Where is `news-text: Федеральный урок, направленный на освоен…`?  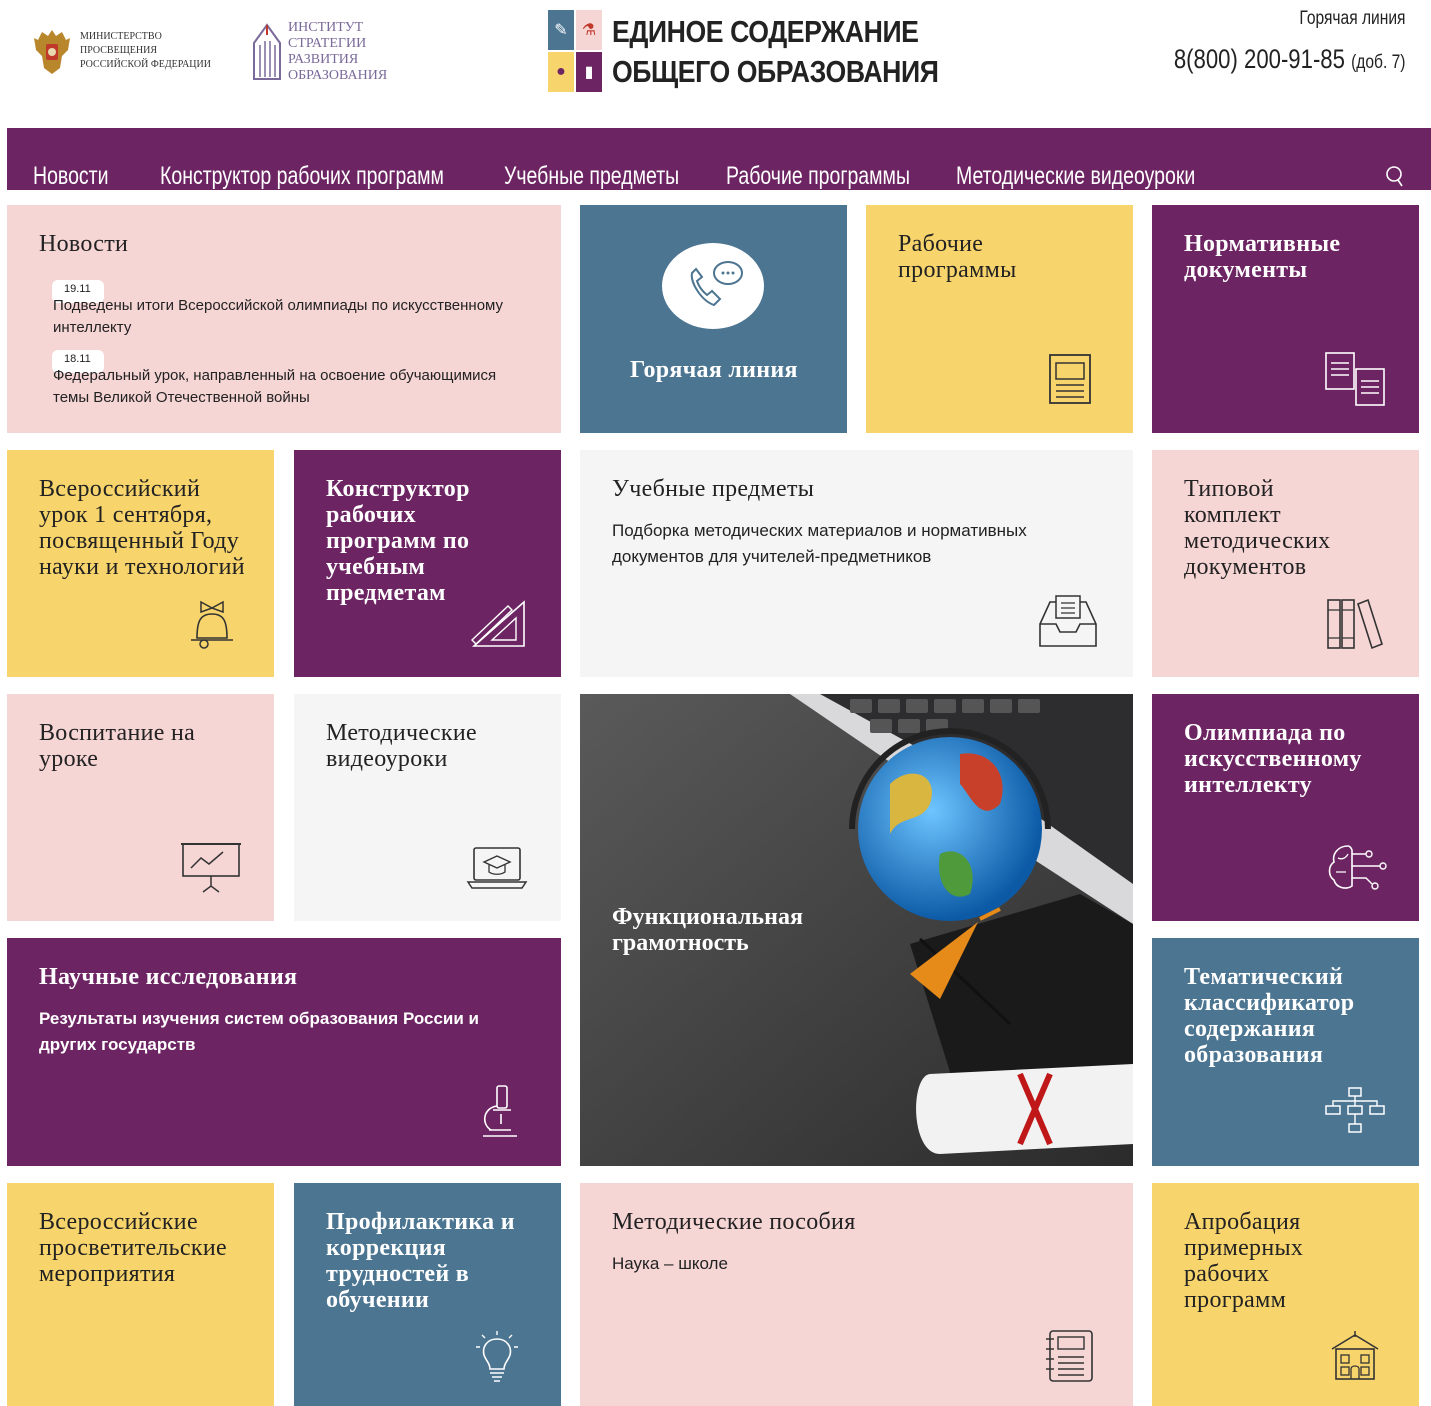
news-text: Федеральный урок, направленный на освоен… is located at coordinates (275, 386).